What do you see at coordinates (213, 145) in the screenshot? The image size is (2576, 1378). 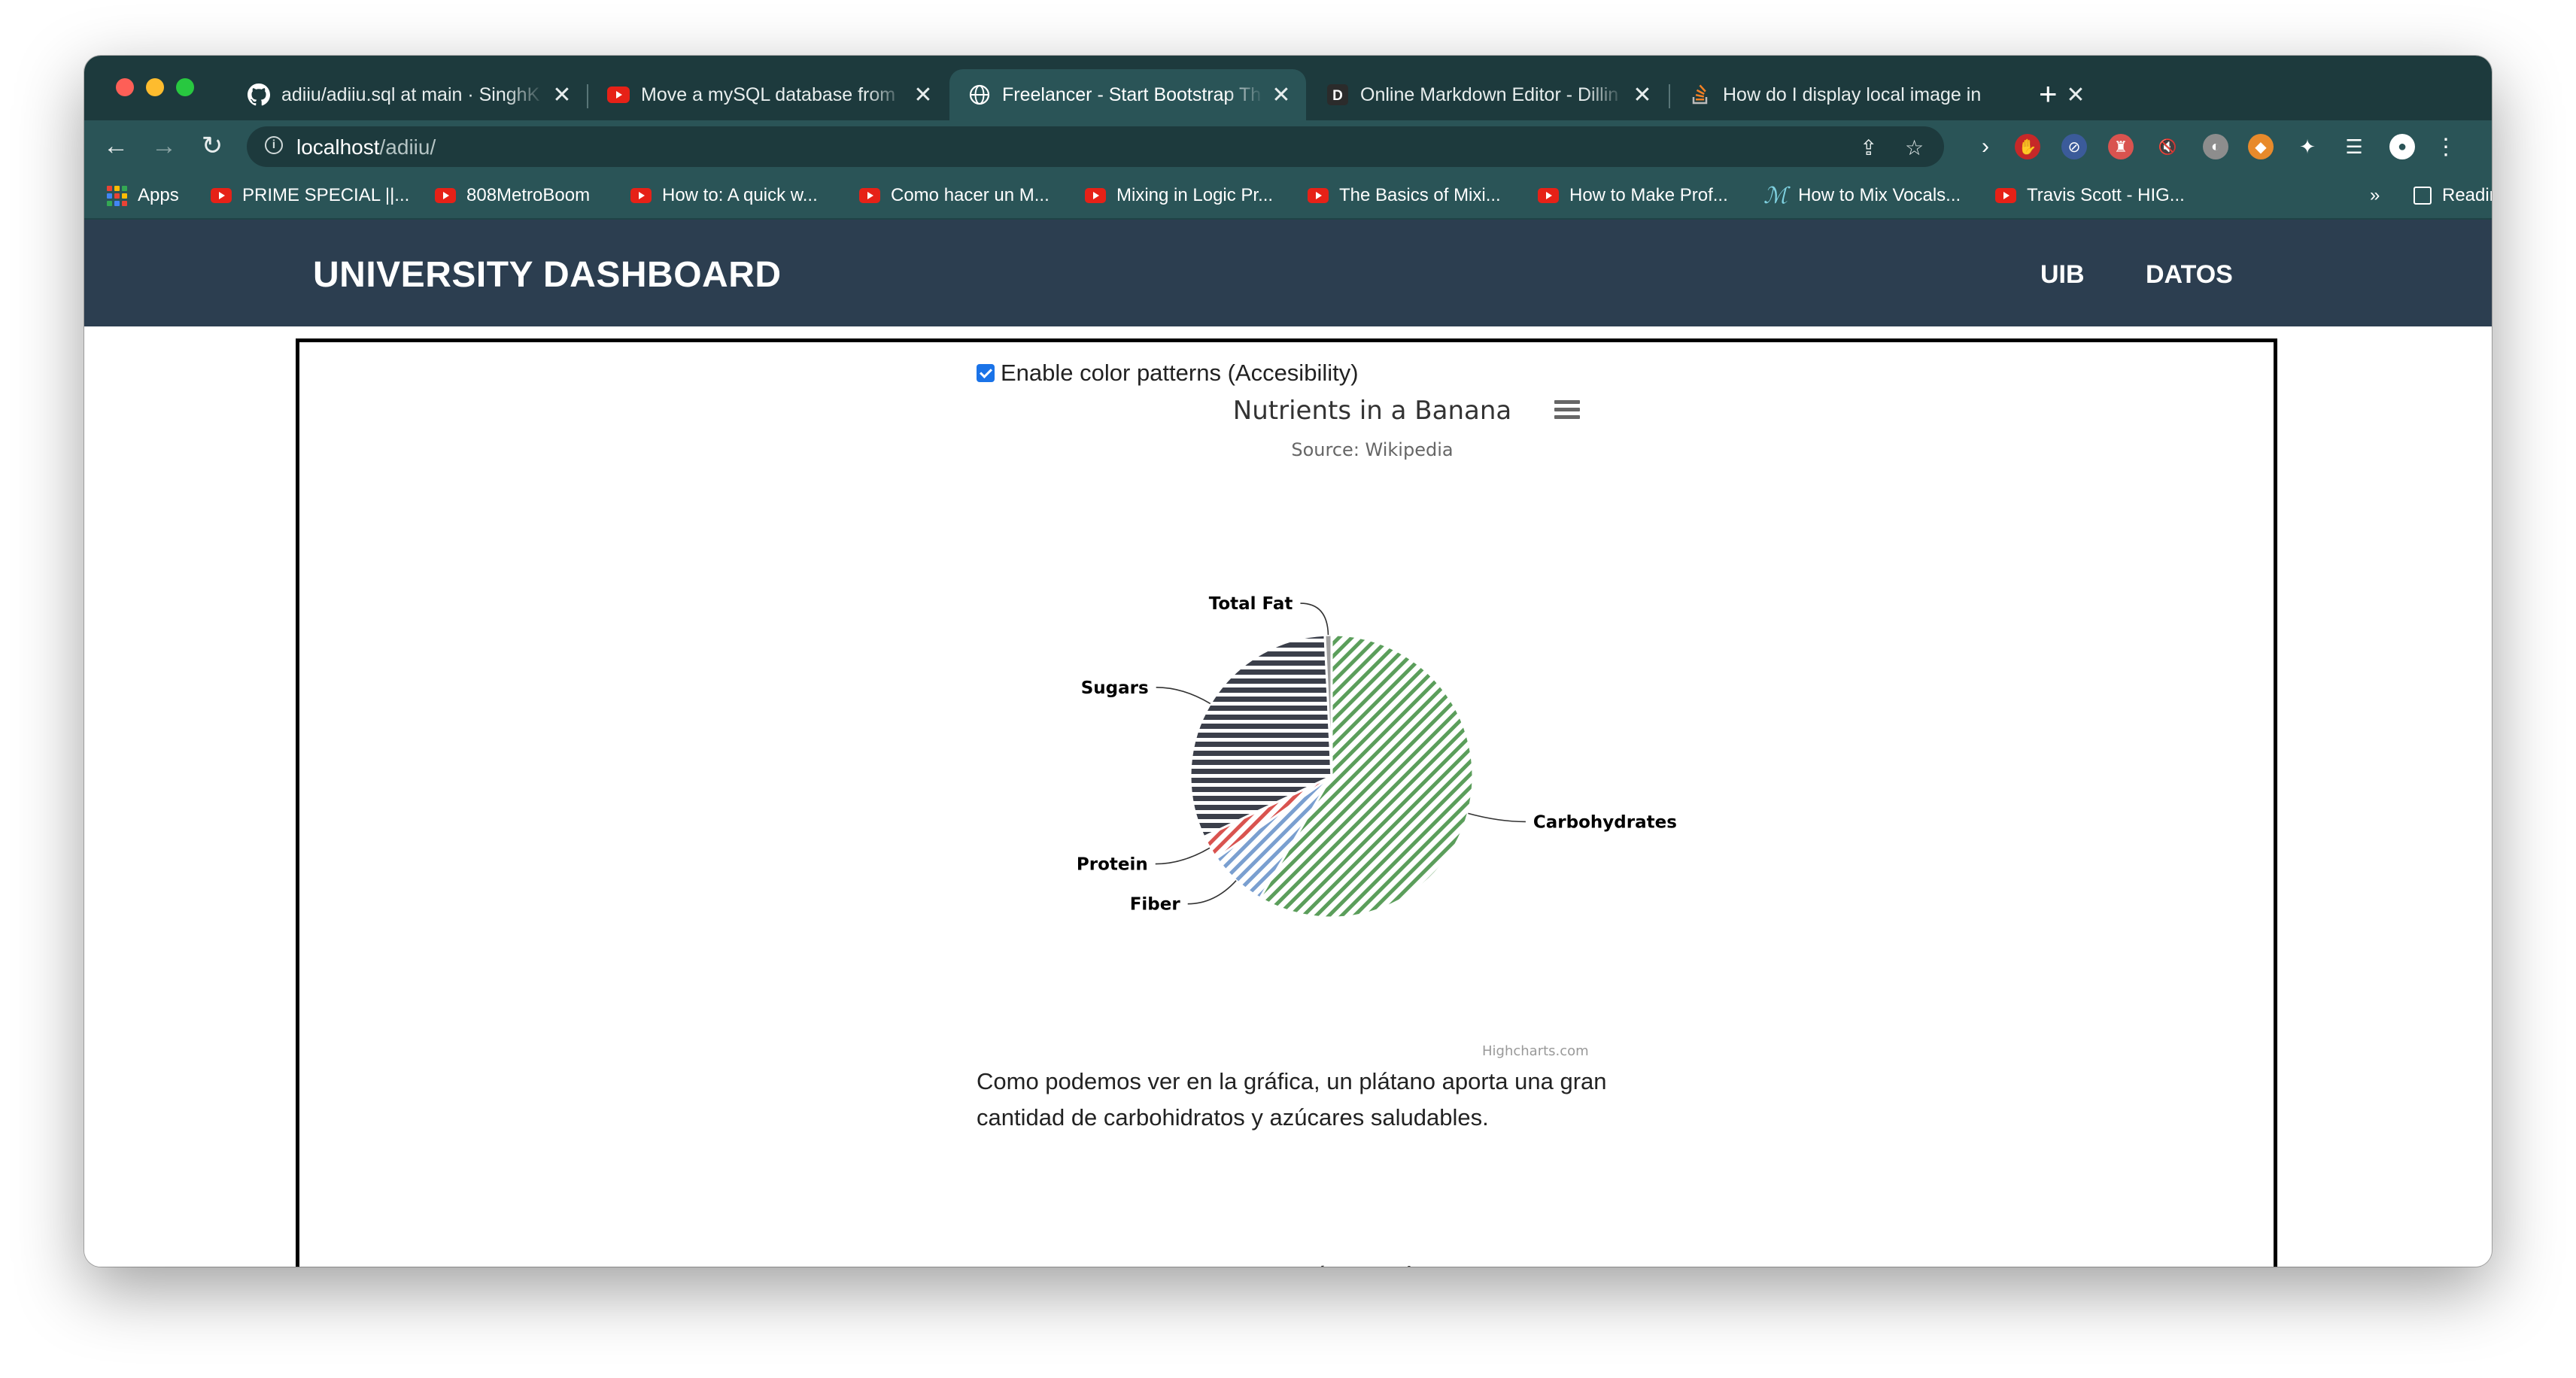 I see `reload-button: ↻` at bounding box center [213, 145].